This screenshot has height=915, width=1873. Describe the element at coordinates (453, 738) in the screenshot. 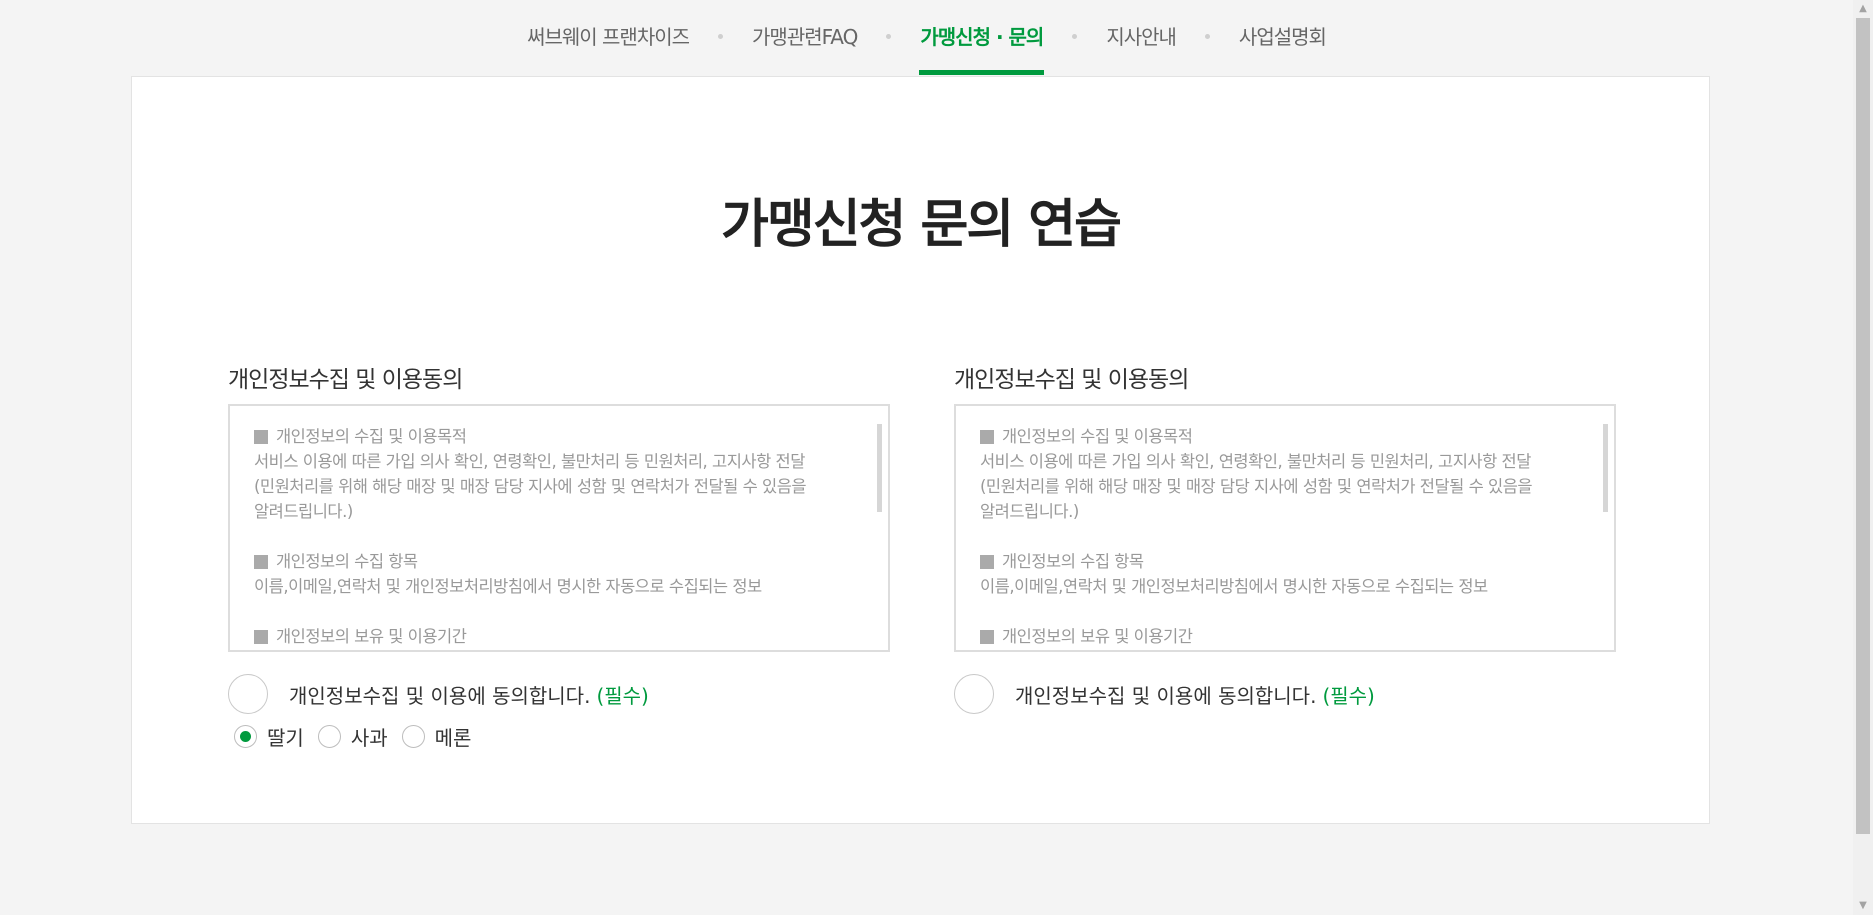

I see `radio-label: 메론` at that location.